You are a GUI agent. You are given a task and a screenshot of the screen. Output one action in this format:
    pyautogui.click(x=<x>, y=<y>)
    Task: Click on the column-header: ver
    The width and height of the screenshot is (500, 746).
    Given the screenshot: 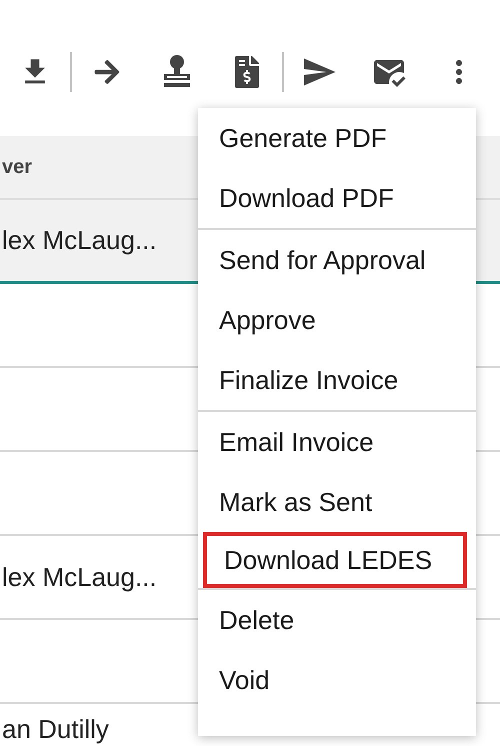 What is the action you would take?
    pyautogui.click(x=17, y=167)
    